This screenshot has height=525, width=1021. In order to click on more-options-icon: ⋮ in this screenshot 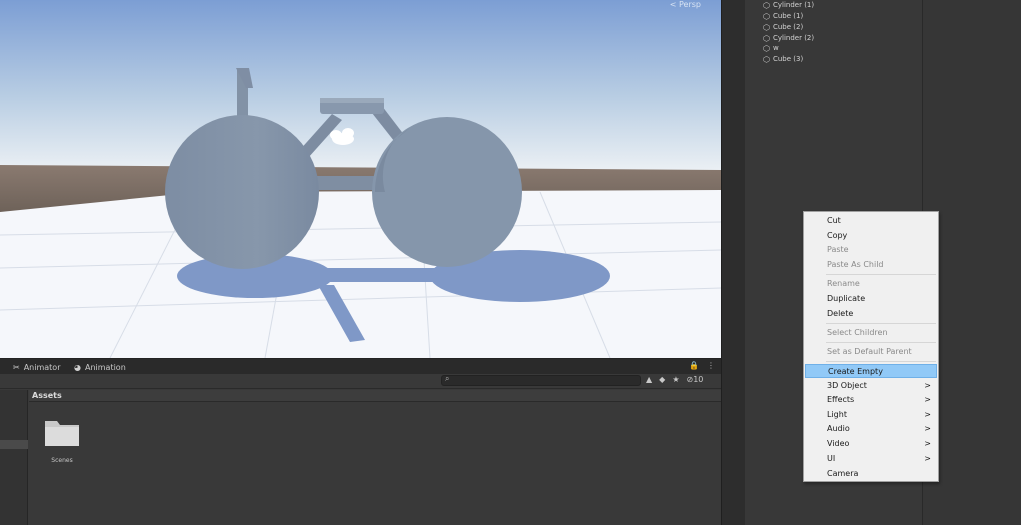, I will do `click(711, 365)`.